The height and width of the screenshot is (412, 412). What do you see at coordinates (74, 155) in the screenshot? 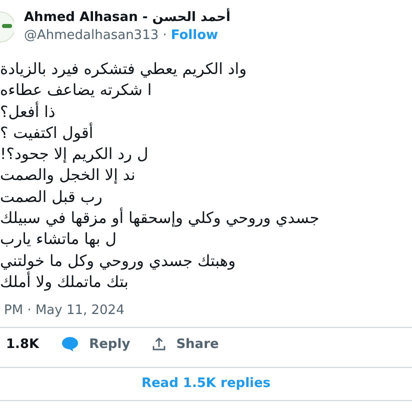
I see `tweet-text-line: ل رد الكريم إلا جحود؟!` at bounding box center [74, 155].